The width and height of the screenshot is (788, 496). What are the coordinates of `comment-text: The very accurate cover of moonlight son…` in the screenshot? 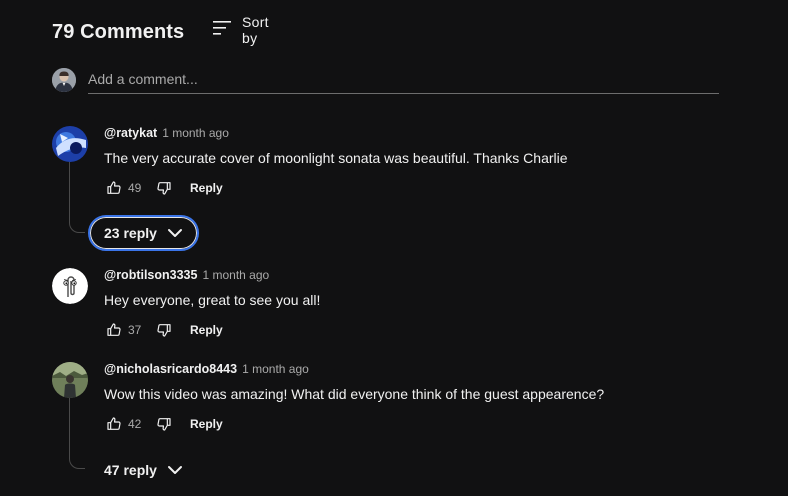 It's located at (336, 158).